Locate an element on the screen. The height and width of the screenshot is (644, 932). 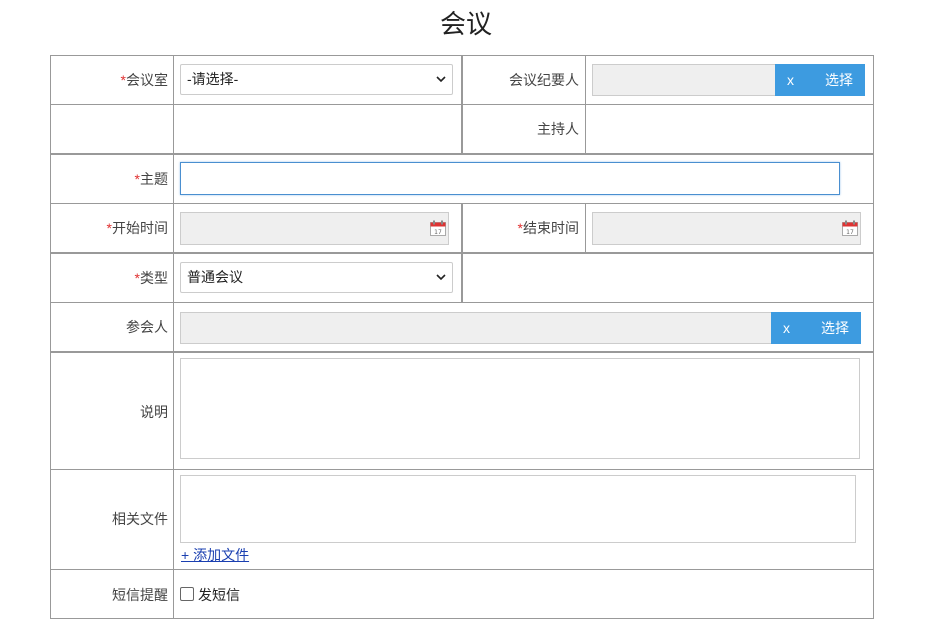
recorder-input is located at coordinates (684, 80).